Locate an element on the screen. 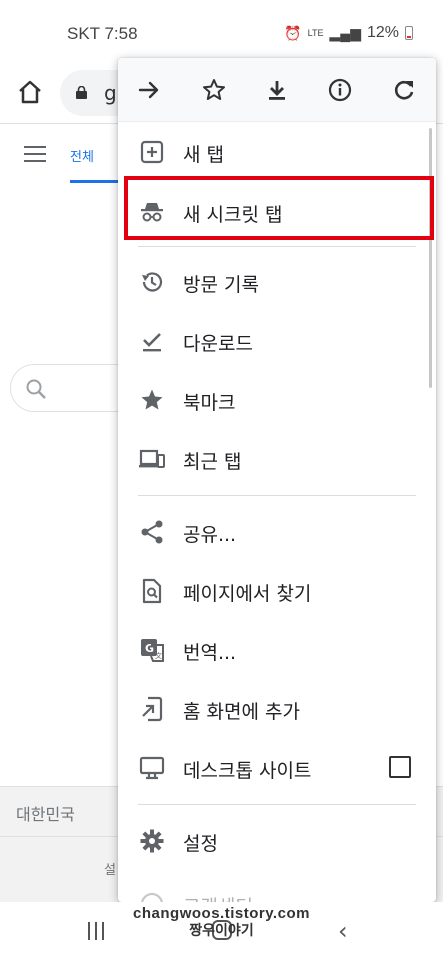  menu-item-label: 페이지에서 찾기 is located at coordinates (247, 594).